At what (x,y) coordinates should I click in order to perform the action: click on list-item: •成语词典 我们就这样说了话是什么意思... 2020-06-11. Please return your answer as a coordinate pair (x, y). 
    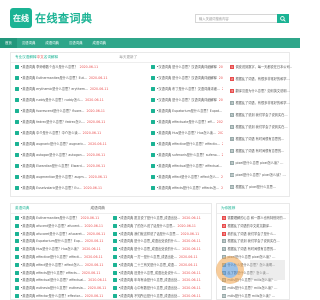
    Looking at the image, I should click on (162, 234).